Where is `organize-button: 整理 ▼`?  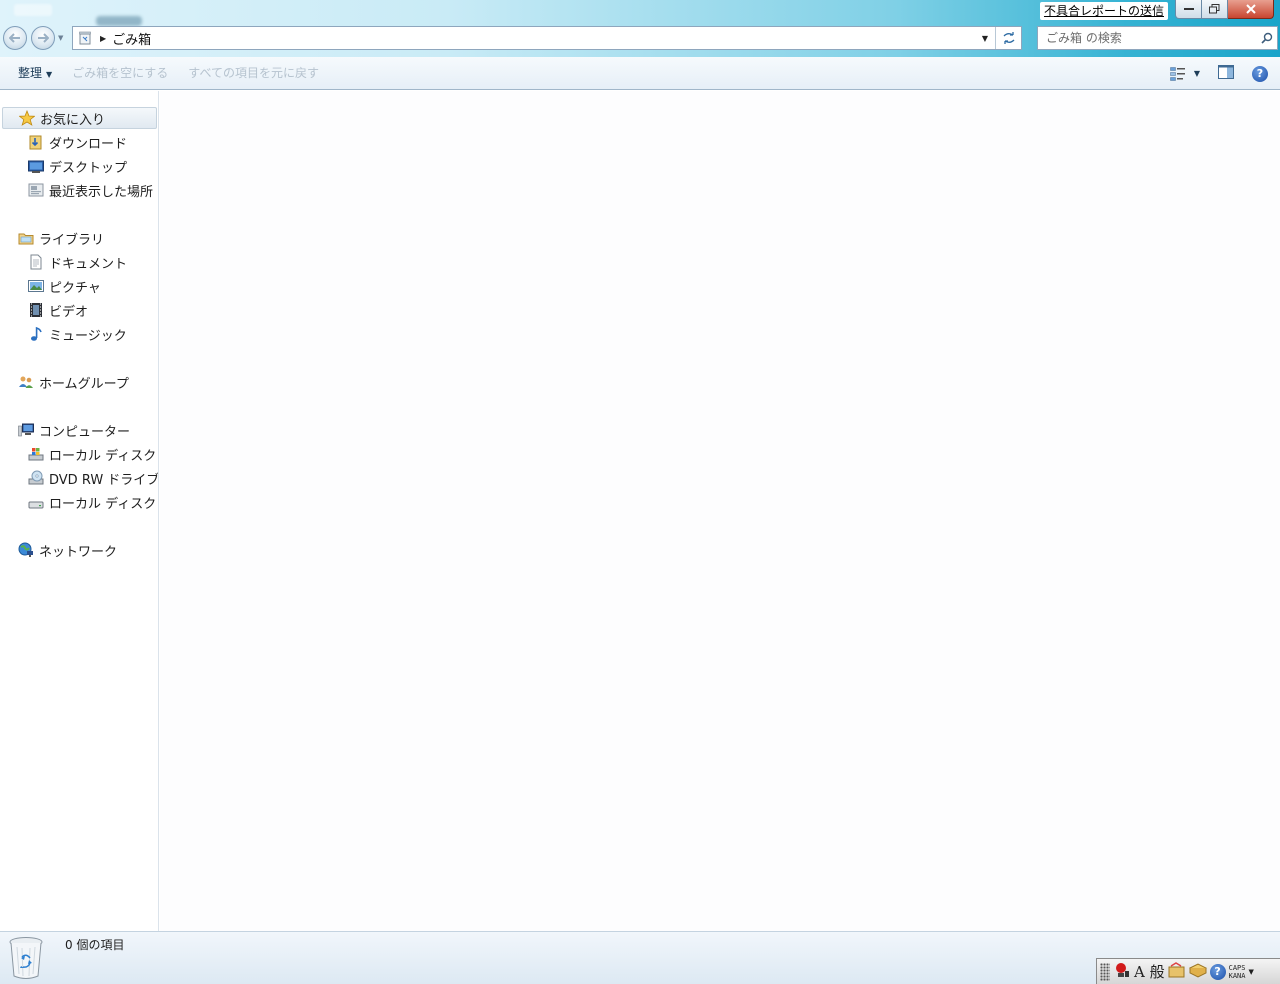 organize-button: 整理 ▼ is located at coordinates (35, 73).